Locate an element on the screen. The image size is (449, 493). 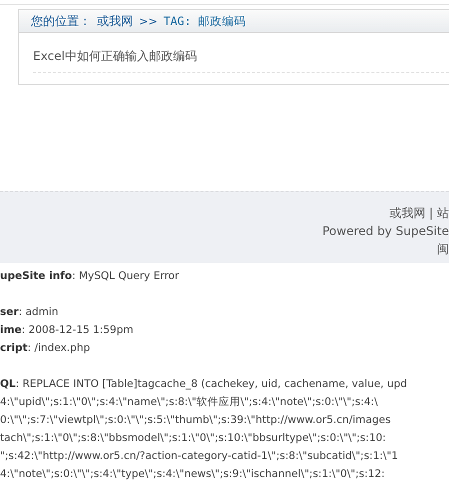
footer-text: 或我网 | 站 is located at coordinates (419, 213).